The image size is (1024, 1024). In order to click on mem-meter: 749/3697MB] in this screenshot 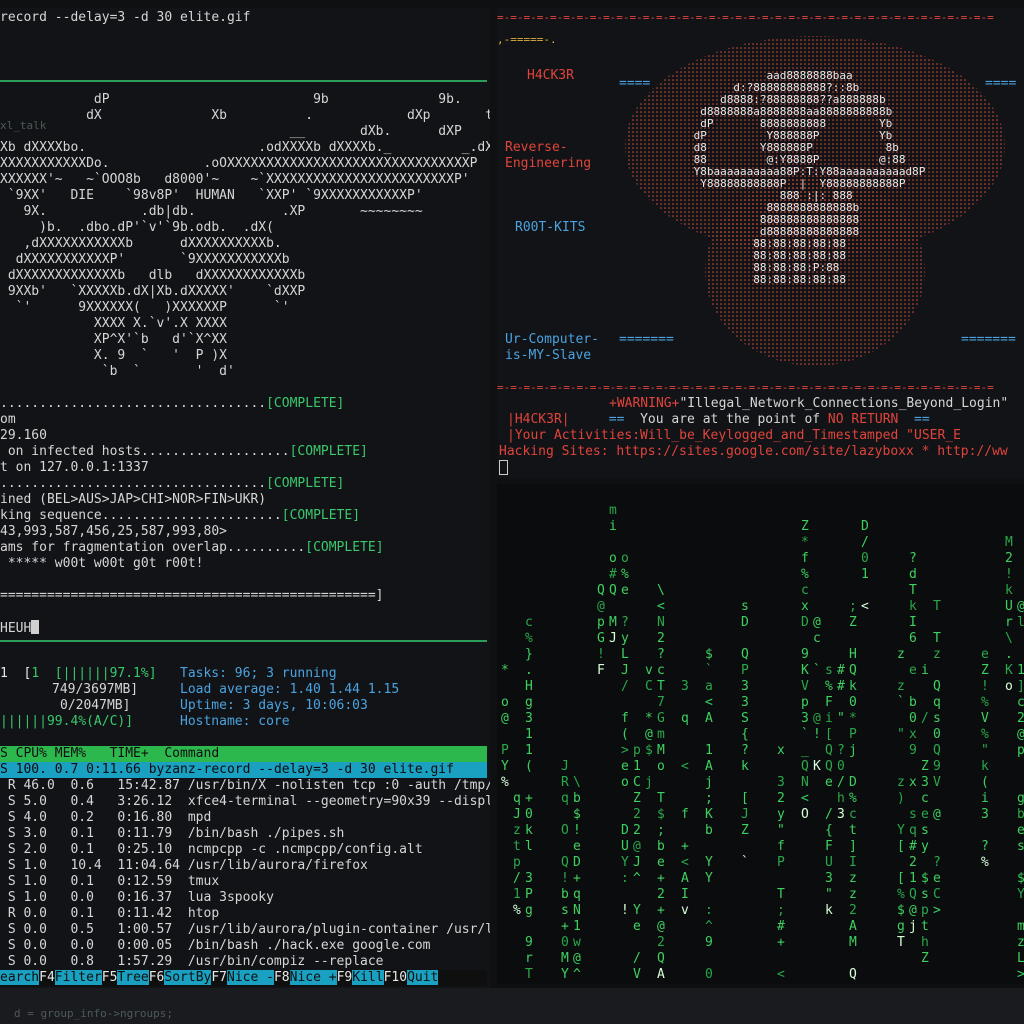, I will do `click(95, 689)`.